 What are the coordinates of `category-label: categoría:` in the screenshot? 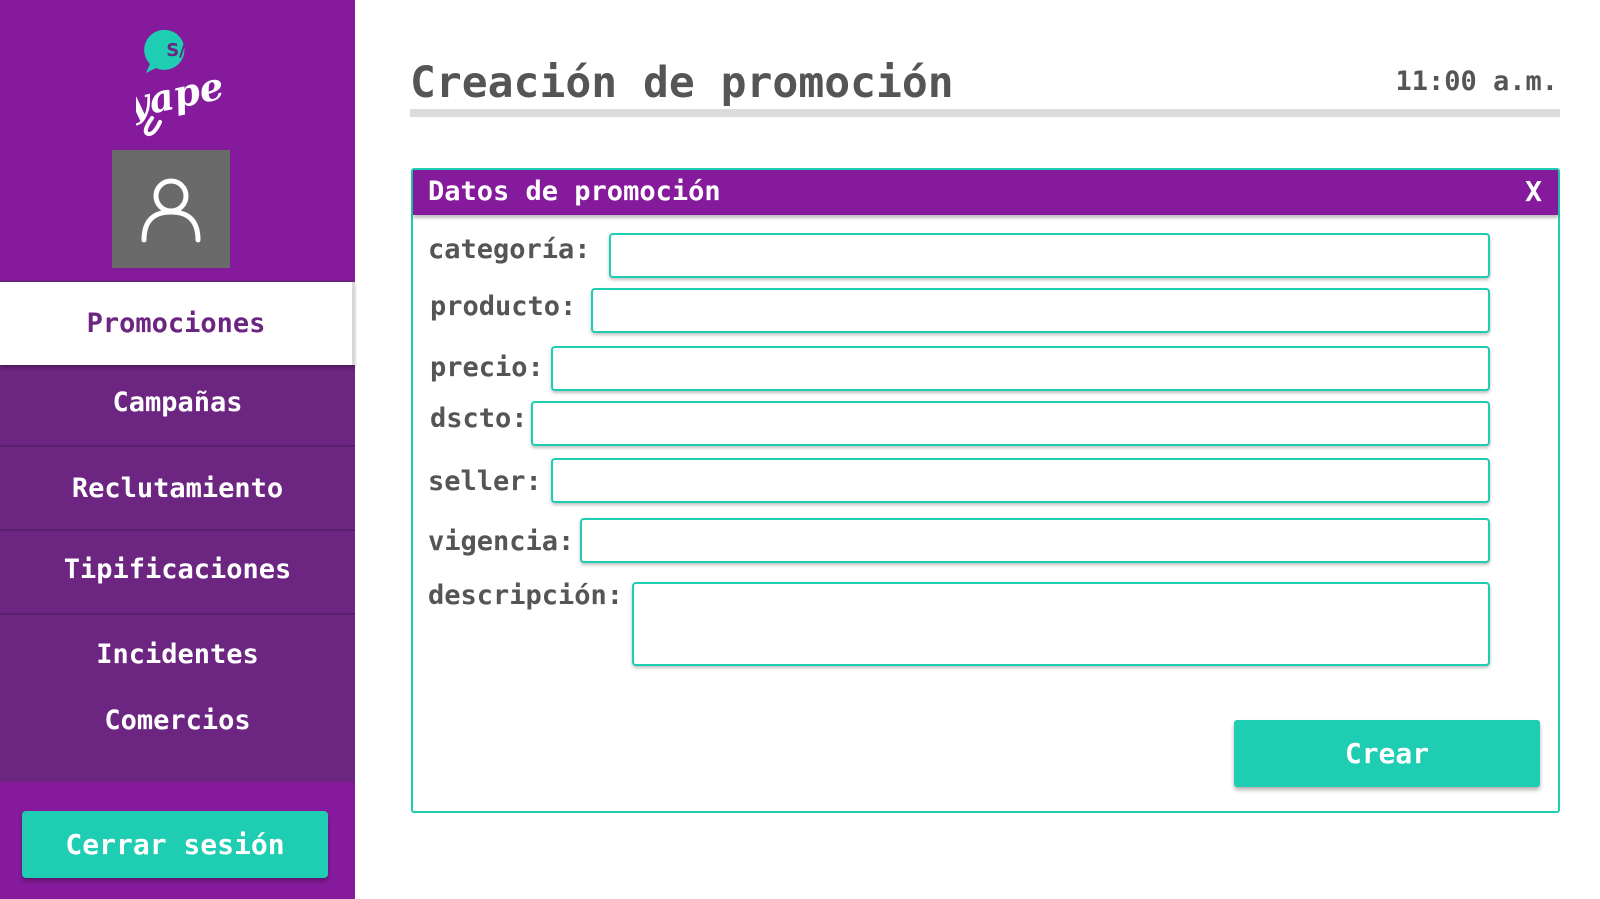 It's located at (509, 249).